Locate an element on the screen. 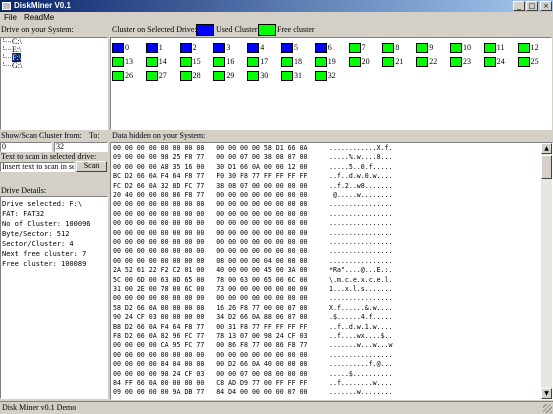 This screenshot has height=414, width=553. cluster-cell: 28 is located at coordinates (196, 76).